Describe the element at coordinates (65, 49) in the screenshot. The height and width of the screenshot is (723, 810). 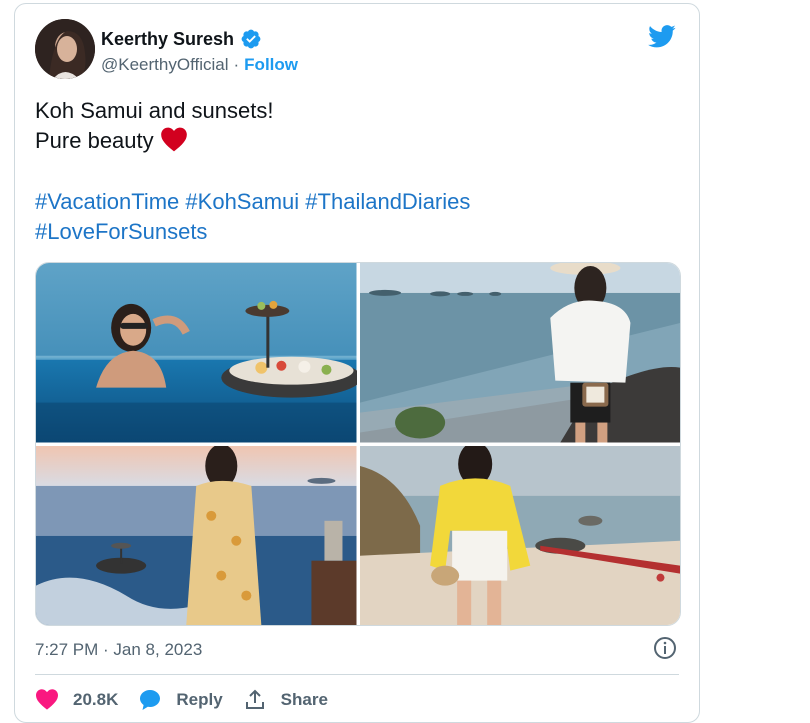
I see `avatar` at that location.